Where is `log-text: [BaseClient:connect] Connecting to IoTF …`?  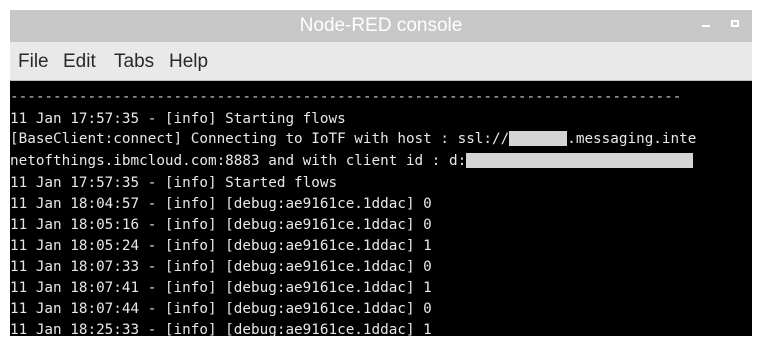 log-text: [BaseClient:connect] Connecting to IoTF … is located at coordinates (260, 139).